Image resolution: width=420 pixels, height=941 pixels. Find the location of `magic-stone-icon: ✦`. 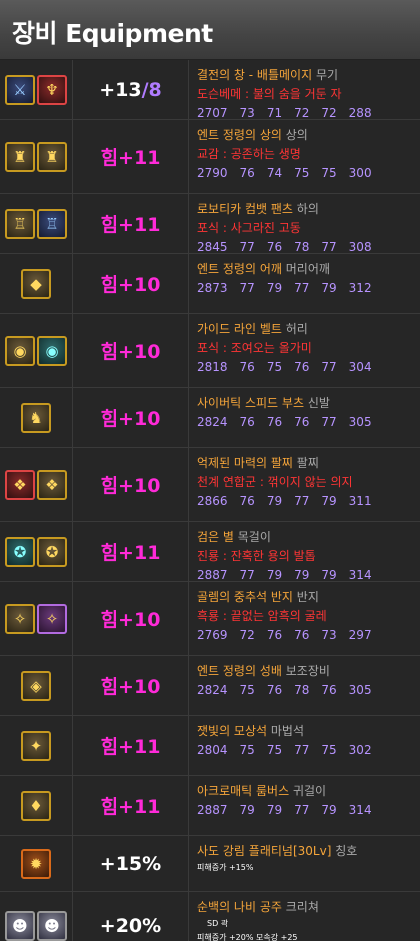

magic-stone-icon: ✦ is located at coordinates (36, 745).